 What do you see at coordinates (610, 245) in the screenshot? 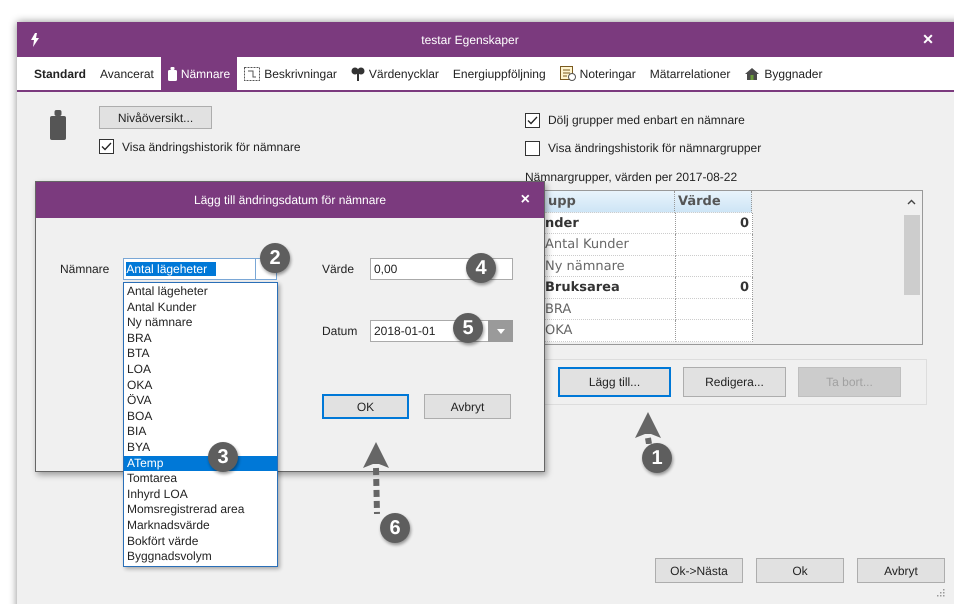
I see `table-cell: Antal Kunder` at bounding box center [610, 245].